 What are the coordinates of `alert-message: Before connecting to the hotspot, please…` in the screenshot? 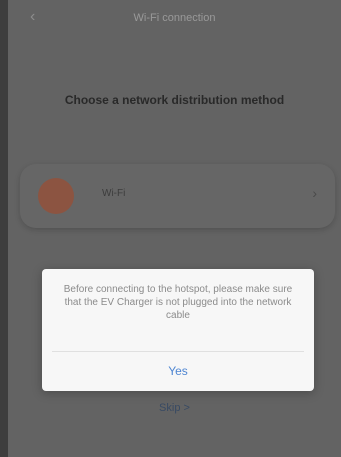 It's located at (178, 302).